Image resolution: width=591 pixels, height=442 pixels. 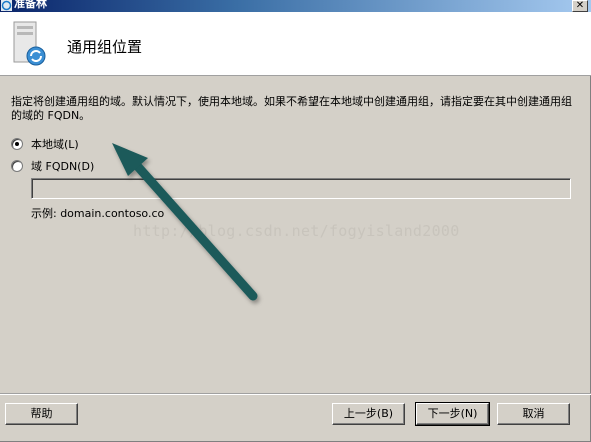 I want to click on close-icon: ✕, so click(x=580, y=5).